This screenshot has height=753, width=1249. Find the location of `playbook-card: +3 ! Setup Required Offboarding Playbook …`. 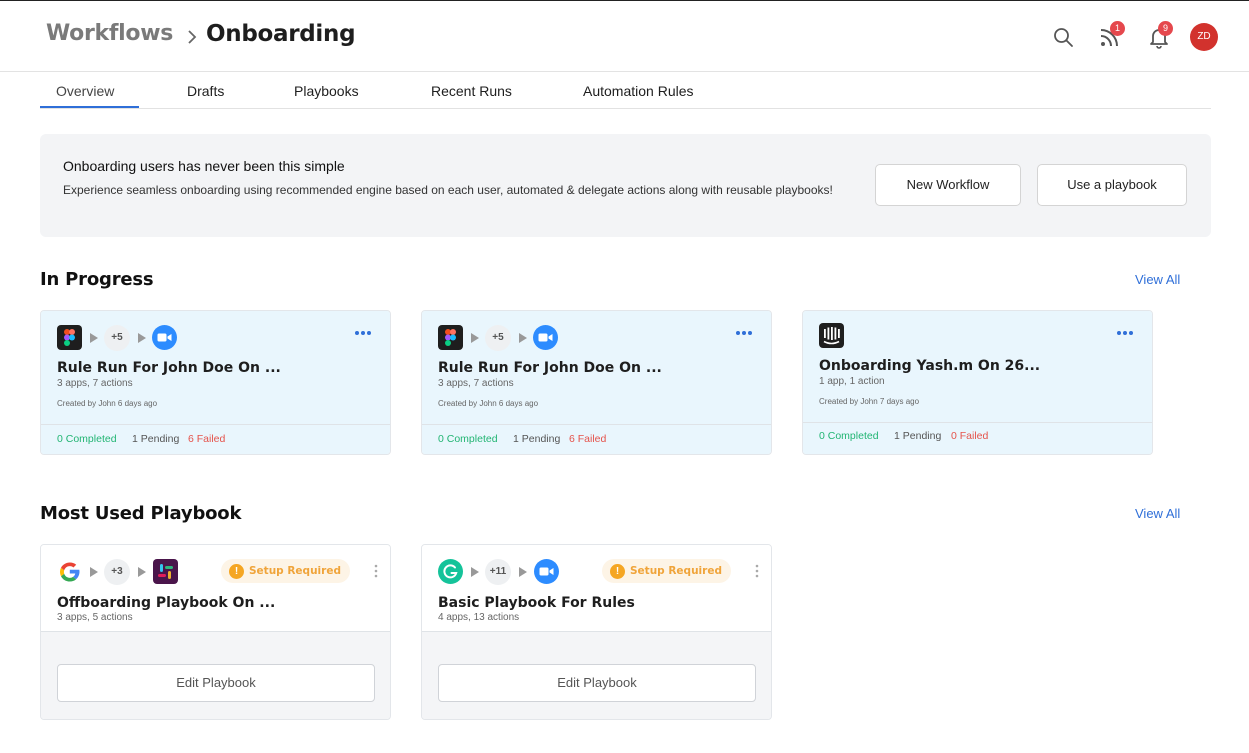

playbook-card: +3 ! Setup Required Offboarding Playbook … is located at coordinates (215, 632).